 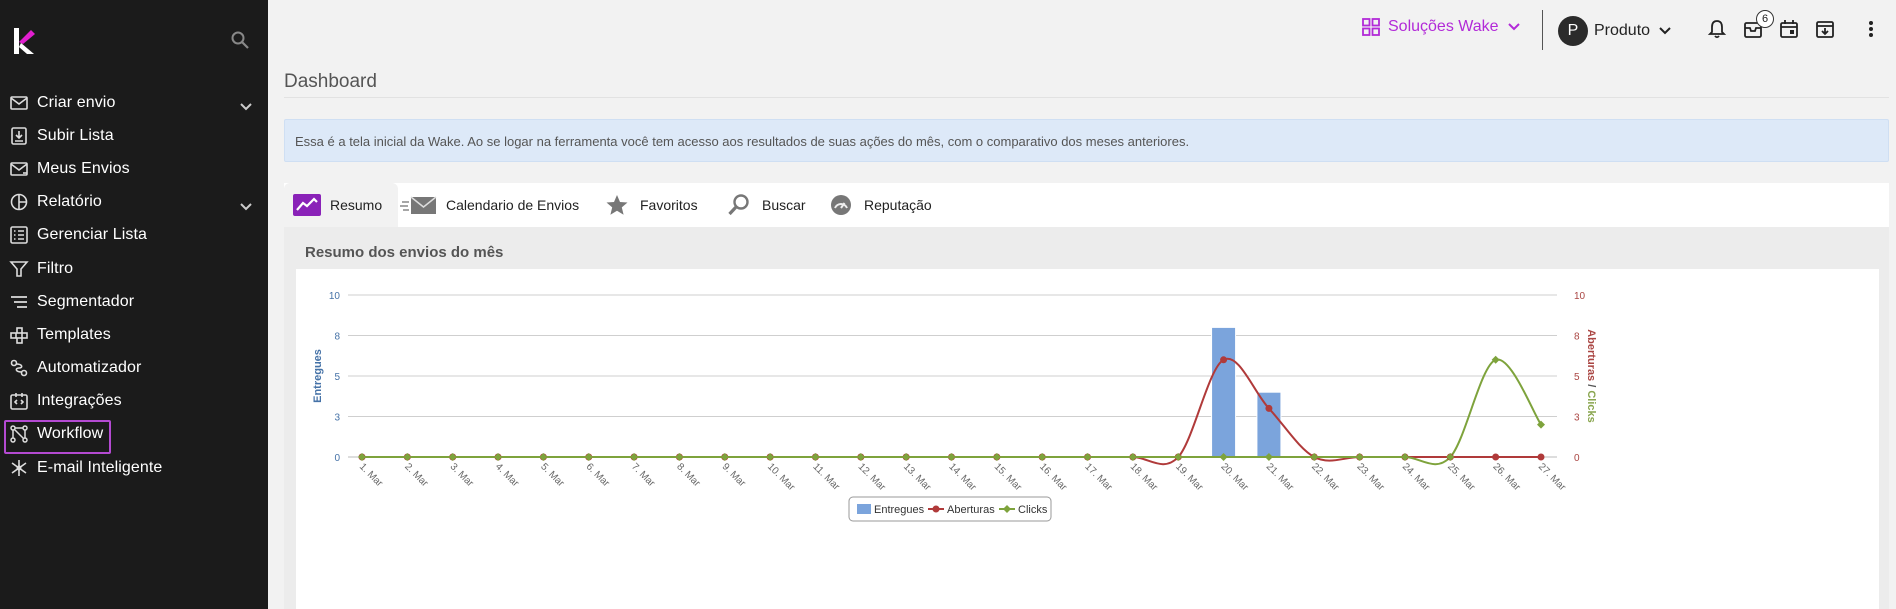 What do you see at coordinates (552, 475) in the screenshot?
I see `x-tick-label: 5. Mar` at bounding box center [552, 475].